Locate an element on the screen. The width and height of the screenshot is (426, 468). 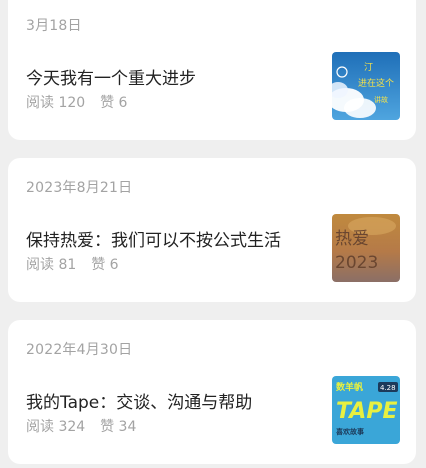
thumbnail-image: 热爱 2023 is located at coordinates (366, 248).